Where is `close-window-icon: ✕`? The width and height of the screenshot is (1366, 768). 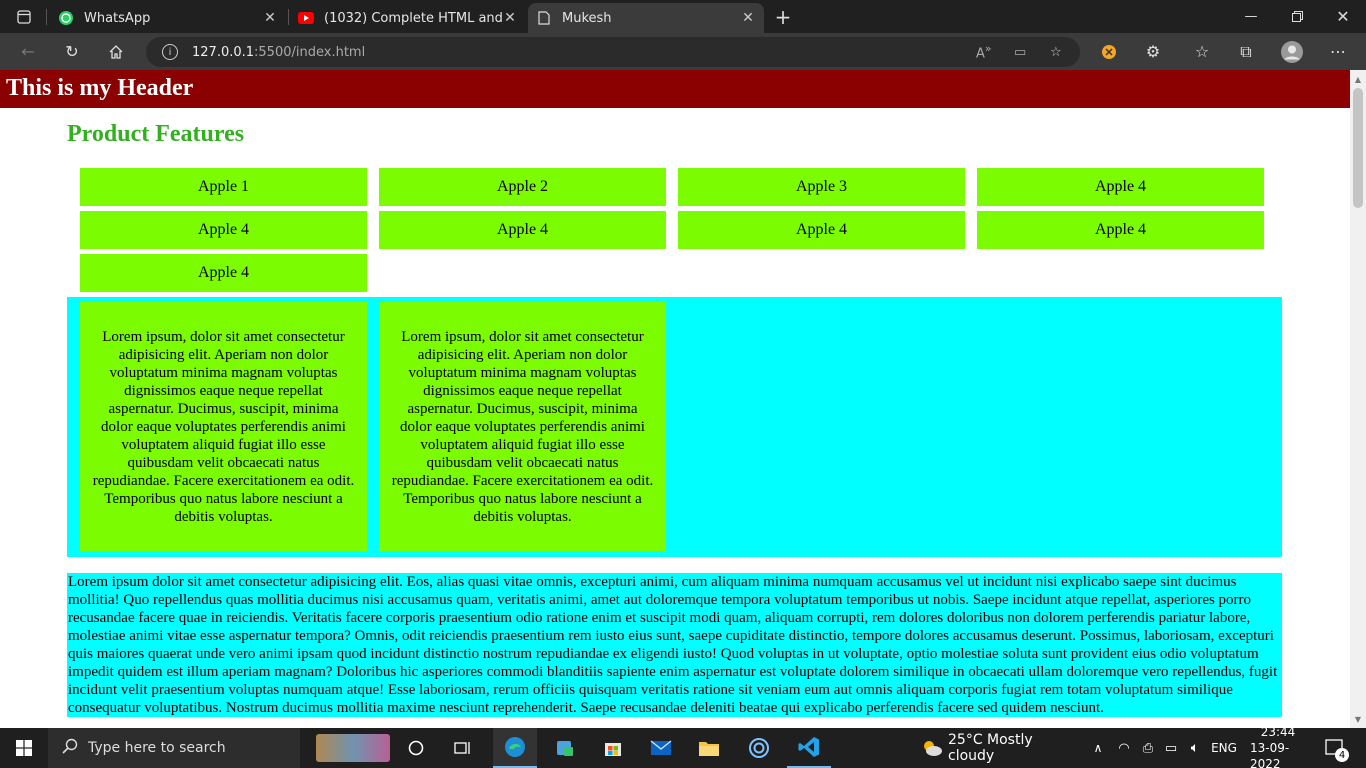
close-window-icon: ✕ is located at coordinates (1343, 16).